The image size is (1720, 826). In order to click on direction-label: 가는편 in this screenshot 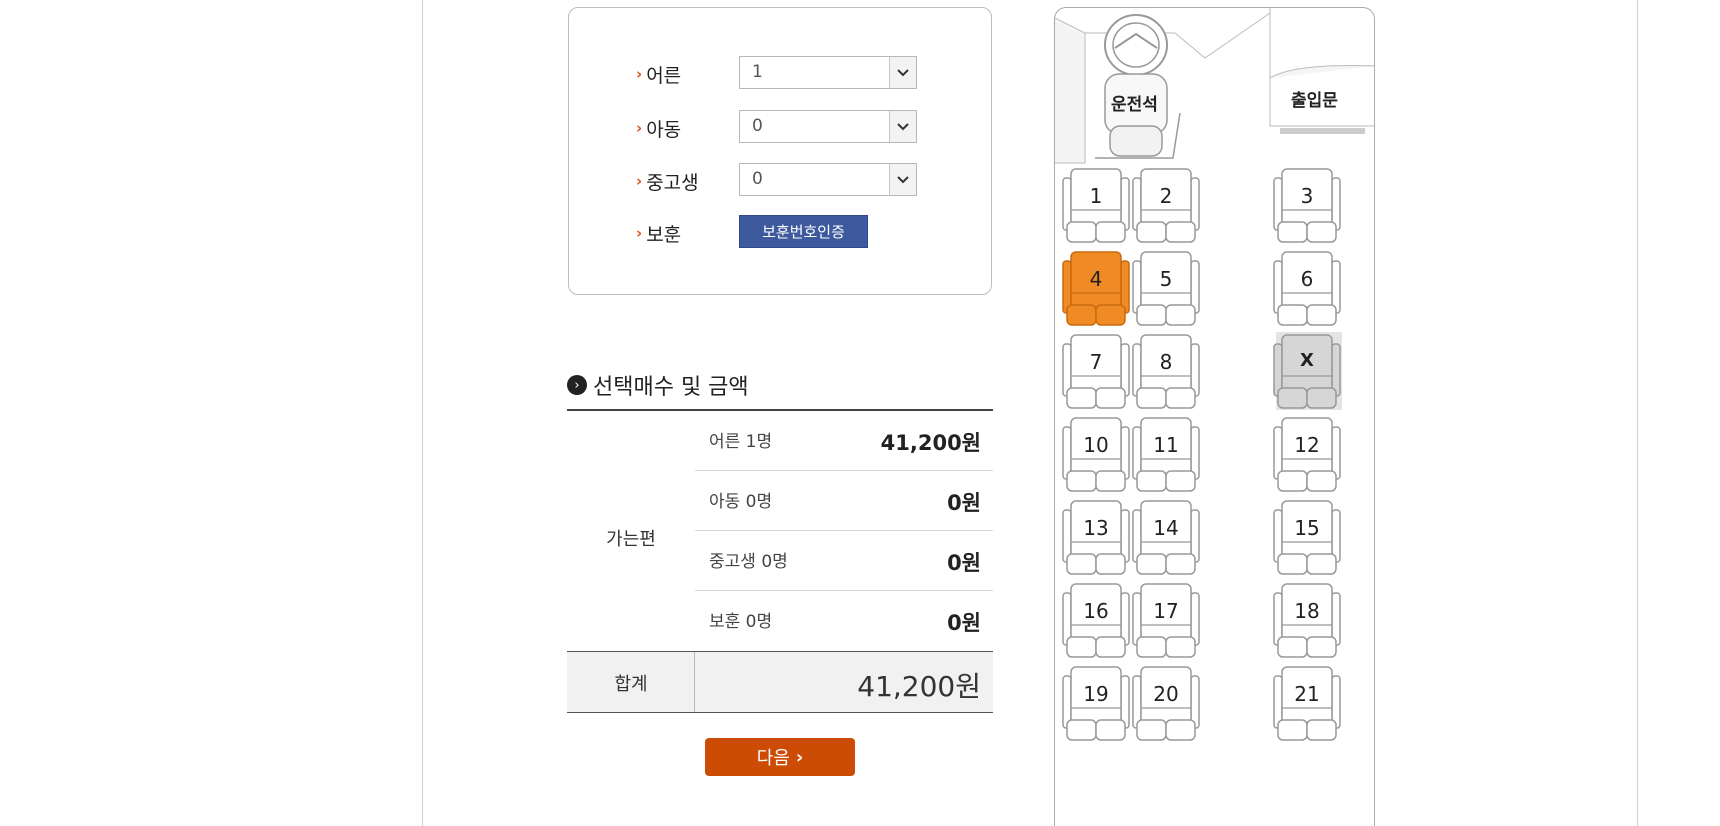, I will do `click(631, 539)`.